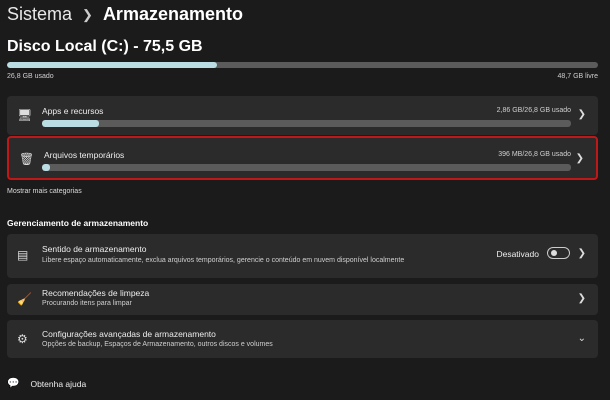  I want to click on trash-icon: 🗑, so click(27, 159).